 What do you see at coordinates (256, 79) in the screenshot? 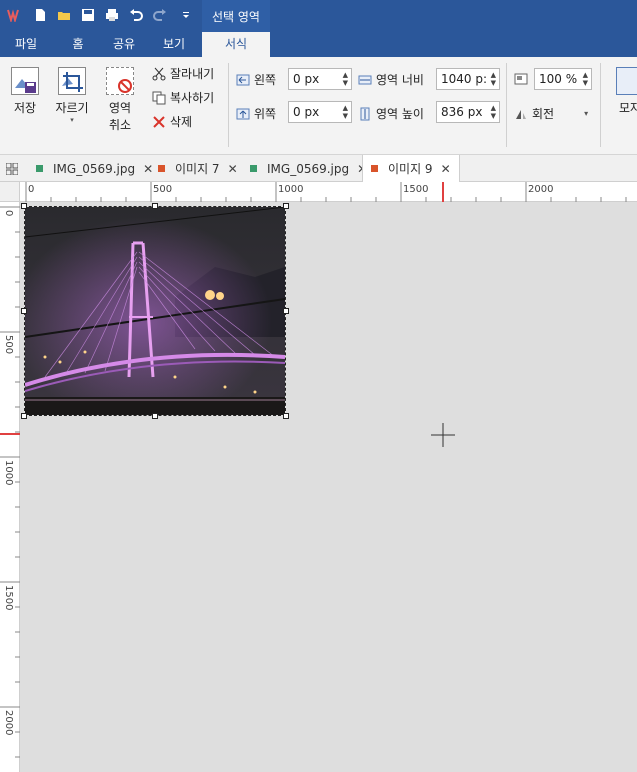
I see `left-position-label: 왼쪽` at bounding box center [256, 79].